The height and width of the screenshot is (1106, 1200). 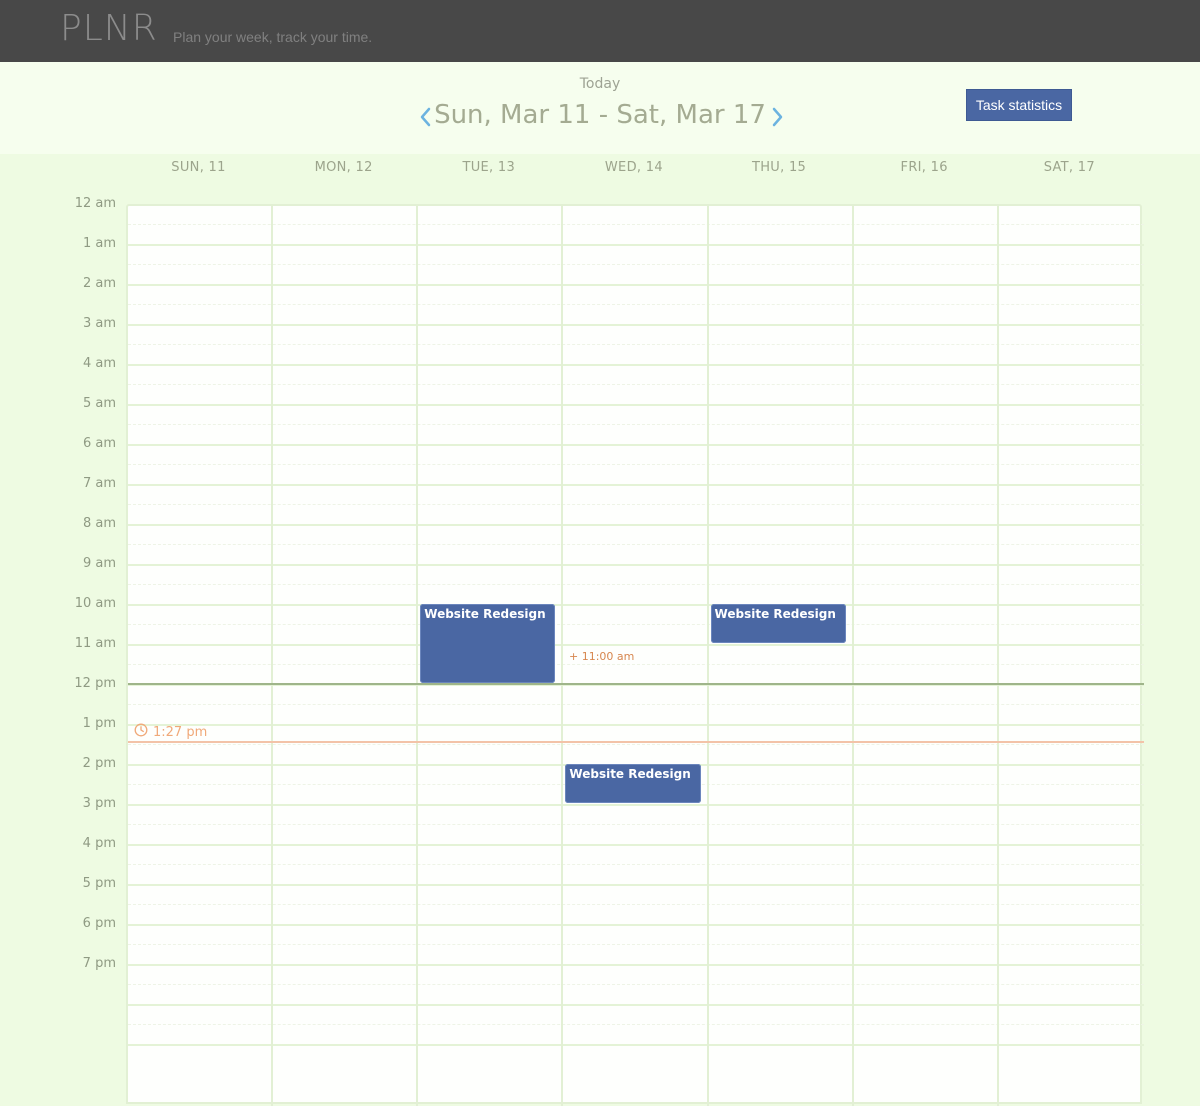 I want to click on current-time-line, so click(x=636, y=742).